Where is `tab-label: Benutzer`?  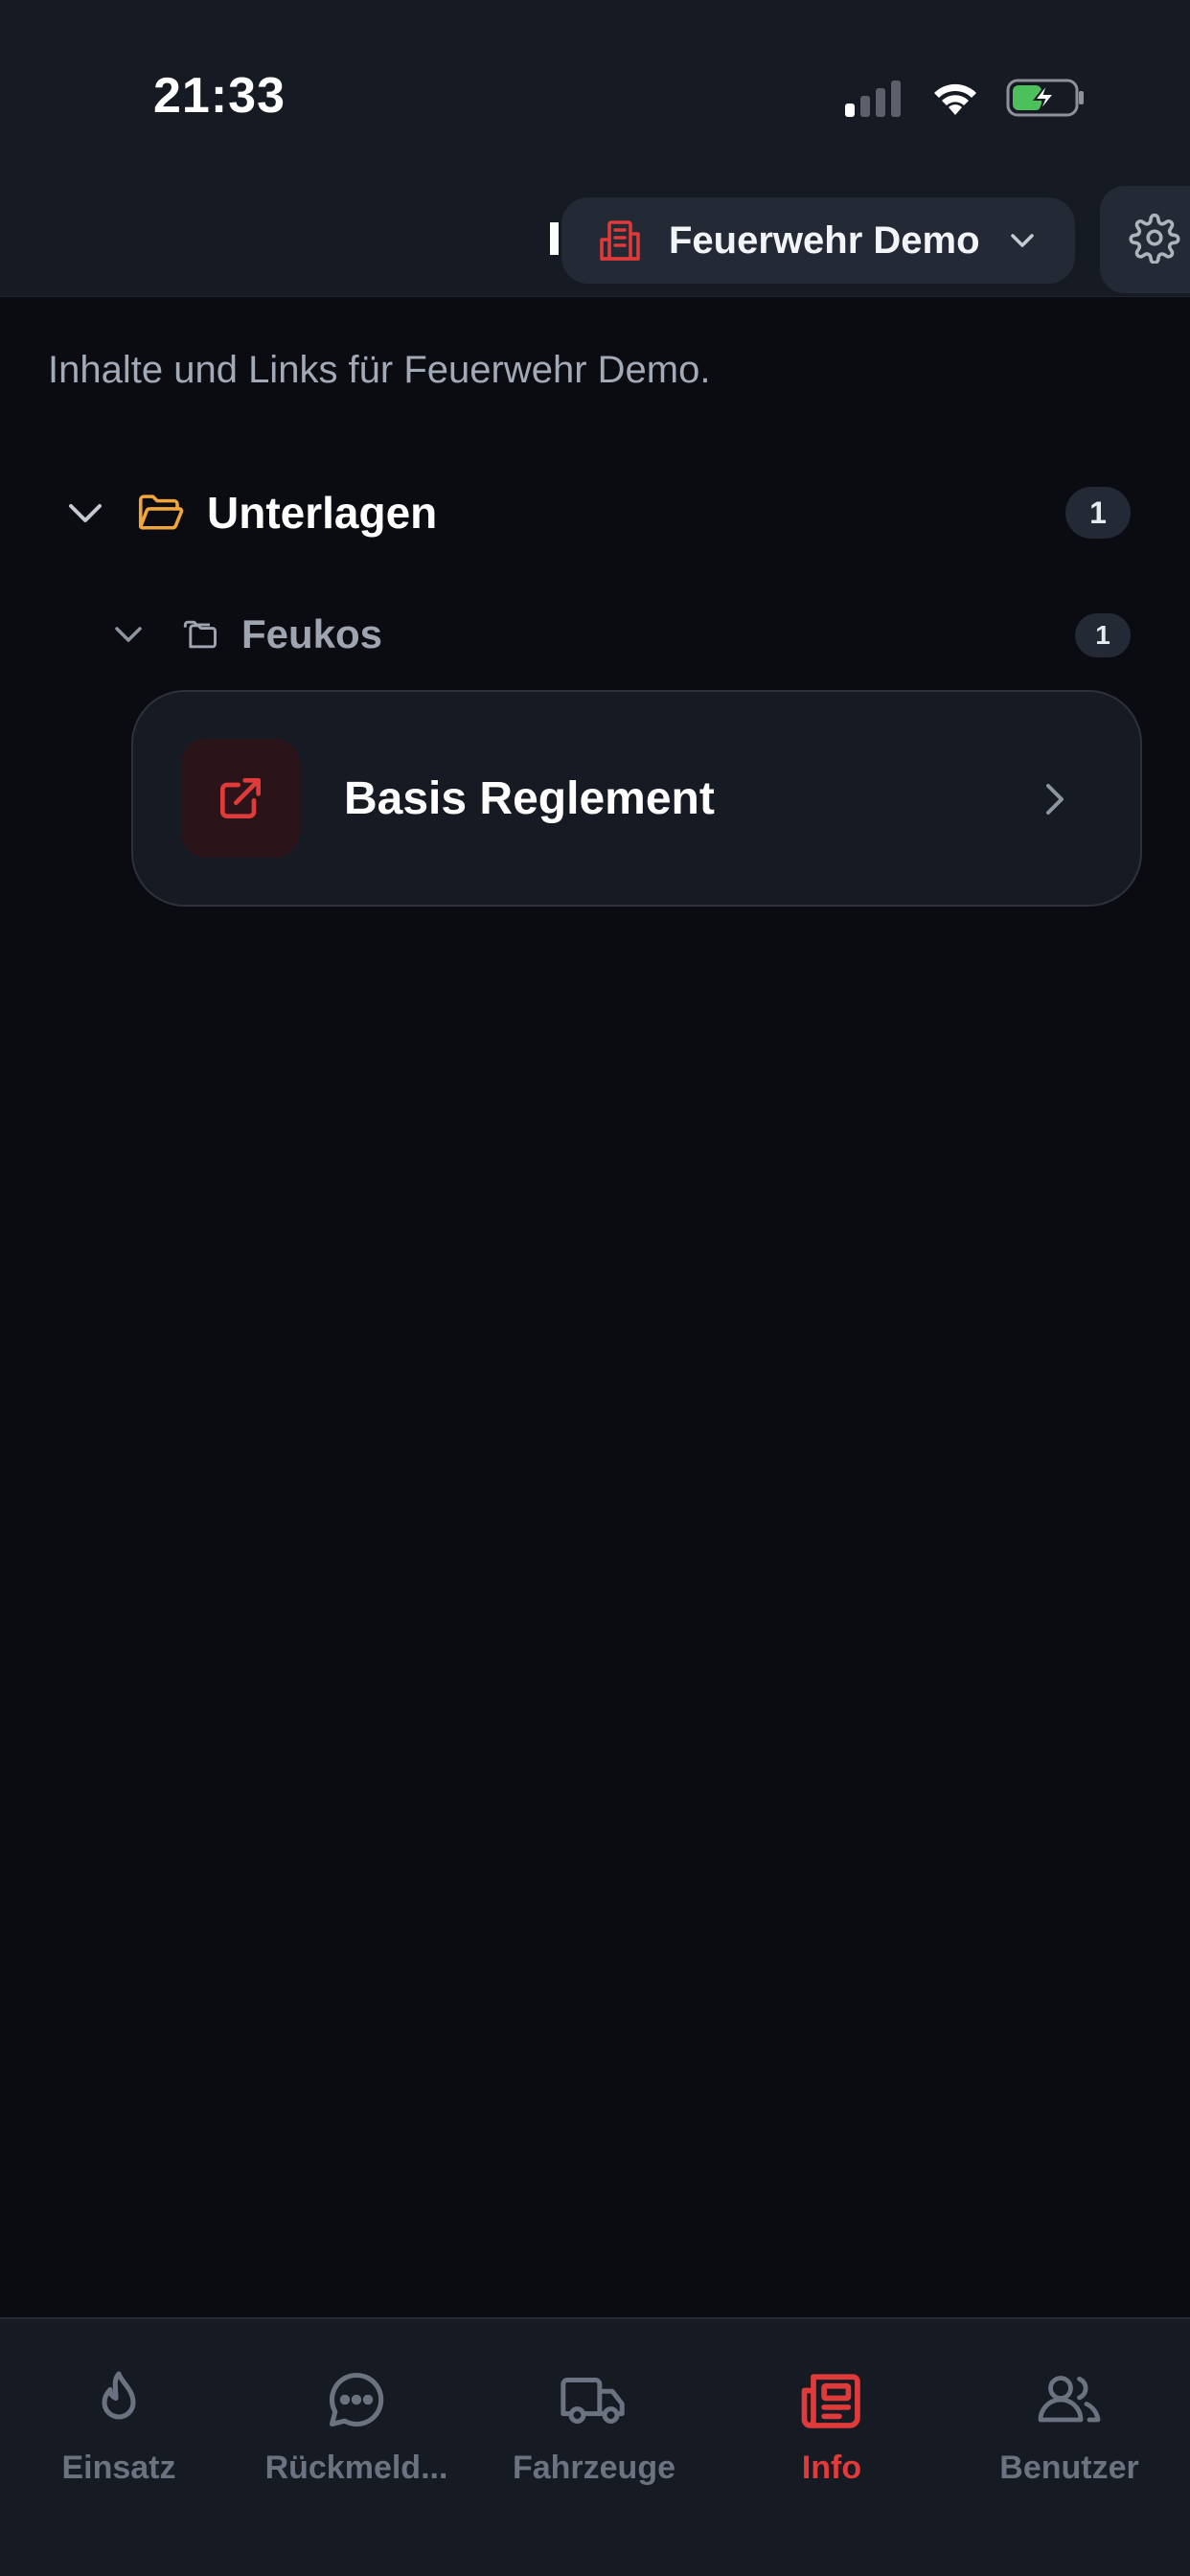
tab-label: Benutzer is located at coordinates (1069, 2468).